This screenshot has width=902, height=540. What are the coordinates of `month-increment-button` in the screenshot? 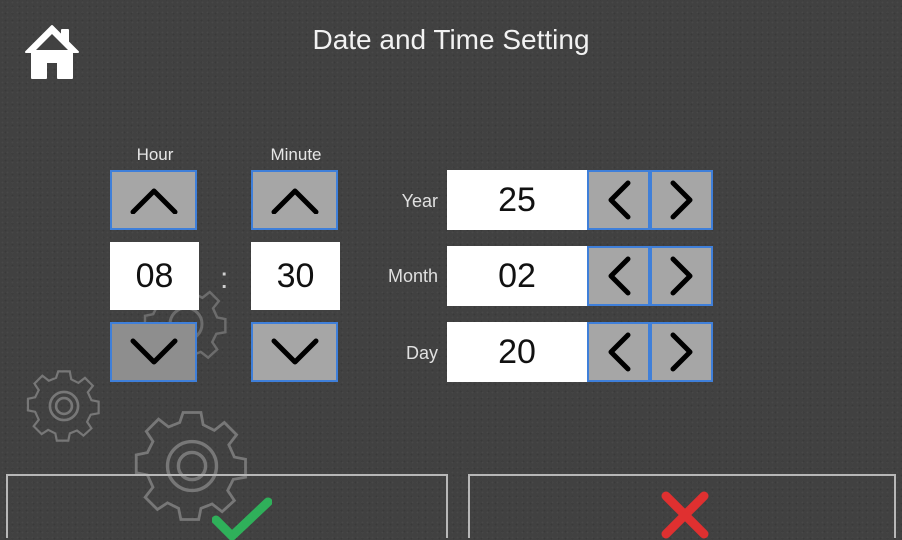 It's located at (681, 276).